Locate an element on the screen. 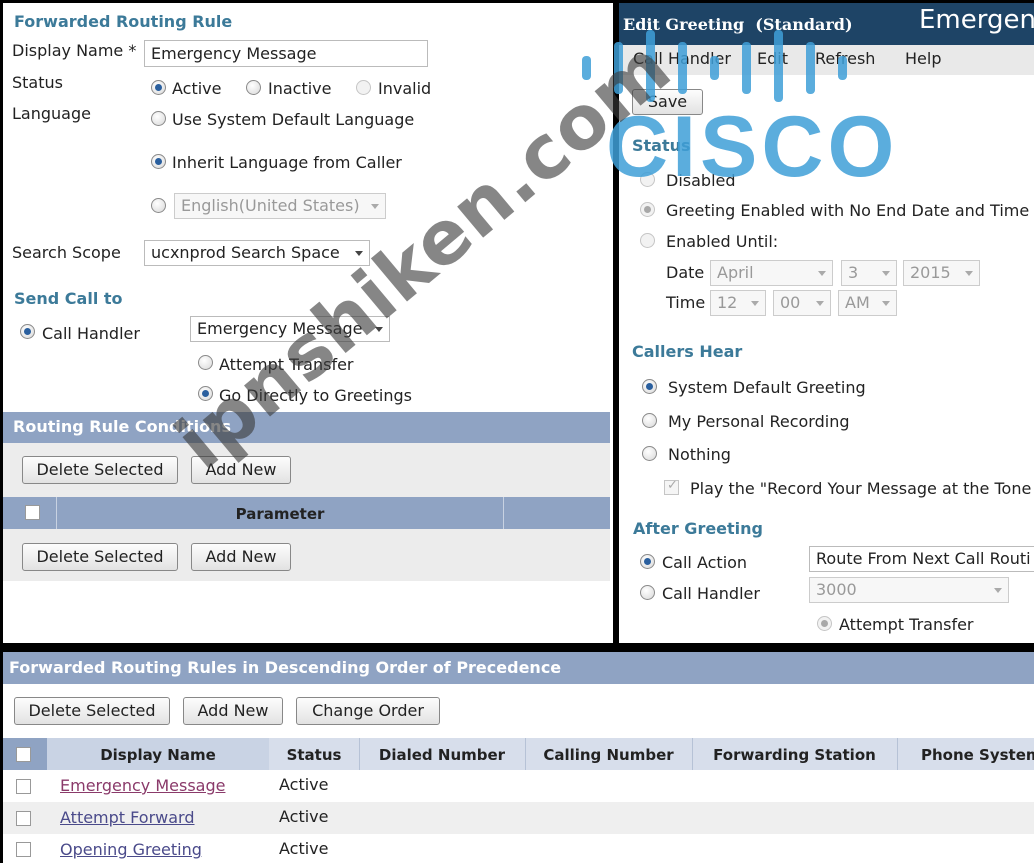 This screenshot has width=1034, height=863. greeting-call-handler-radio is located at coordinates (647, 592).